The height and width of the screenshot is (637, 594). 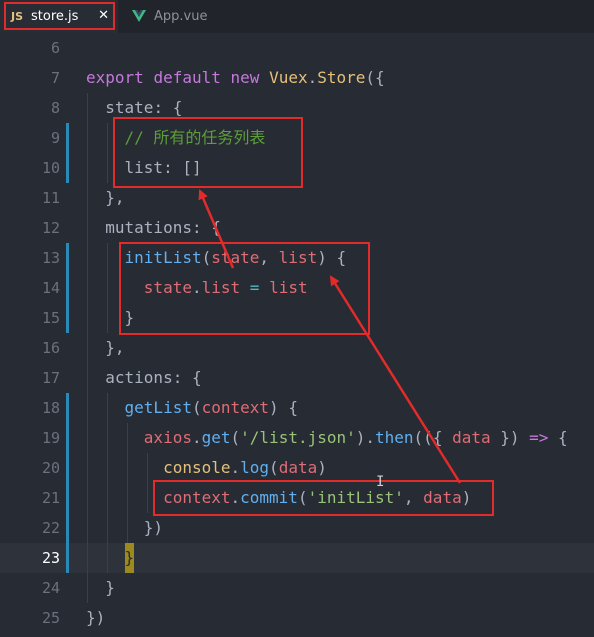 I want to click on text-cursor-icon: I, so click(x=380, y=482).